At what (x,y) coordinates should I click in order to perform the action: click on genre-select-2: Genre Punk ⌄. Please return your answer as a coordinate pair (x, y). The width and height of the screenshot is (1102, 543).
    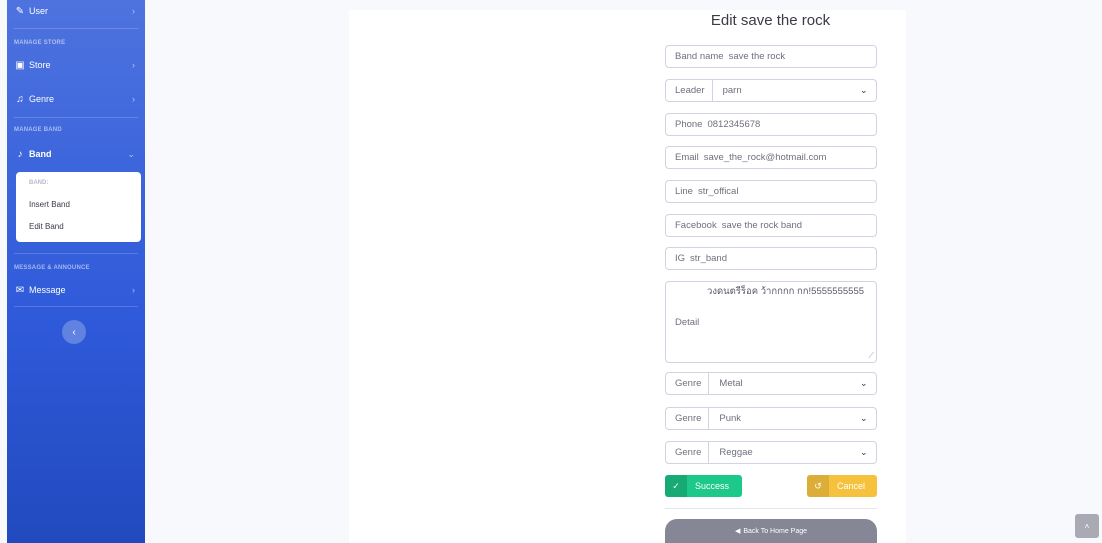
    Looking at the image, I should click on (771, 418).